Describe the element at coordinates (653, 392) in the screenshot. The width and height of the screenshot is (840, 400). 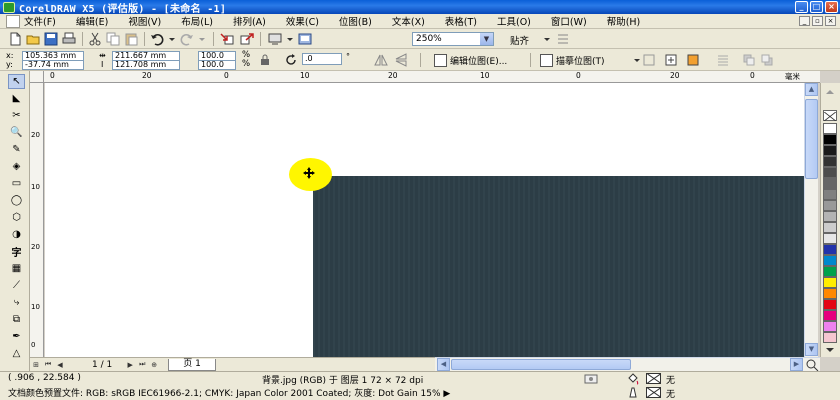
I see `outline-color-swatch` at that location.